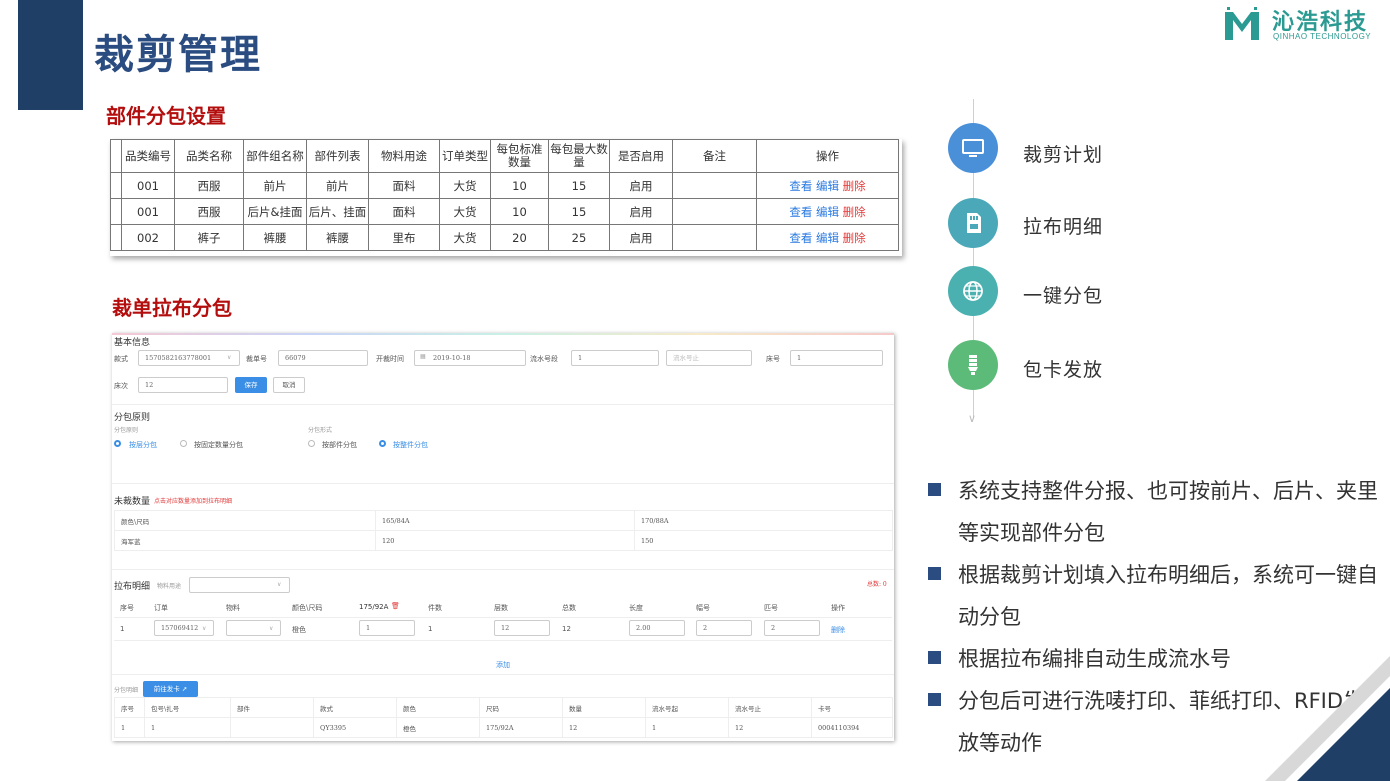 The height and width of the screenshot is (781, 1390). I want to click on feature-bullet: 根据裁剪计划填入拉布明细后，系统可一键自动分包, so click(1155, 596).